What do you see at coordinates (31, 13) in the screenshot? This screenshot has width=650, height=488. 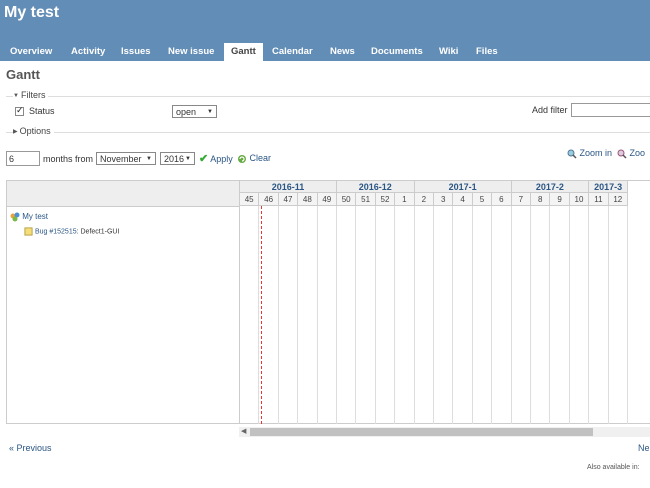 I see `project-title: My test` at bounding box center [31, 13].